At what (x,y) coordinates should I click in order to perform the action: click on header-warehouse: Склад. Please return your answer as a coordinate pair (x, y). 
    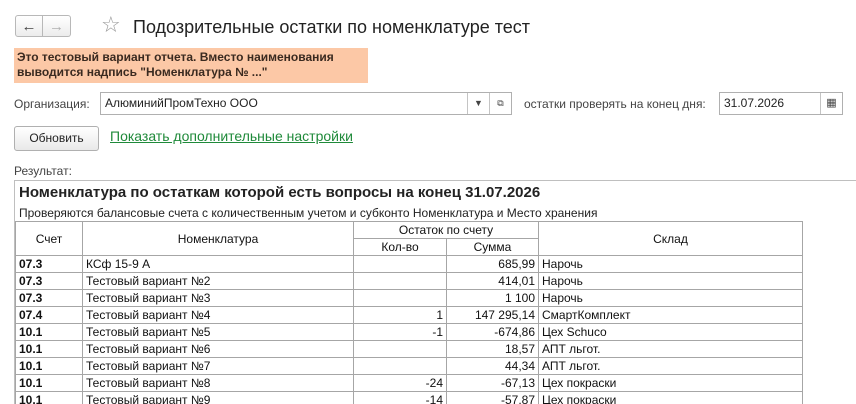
    Looking at the image, I should click on (670, 238).